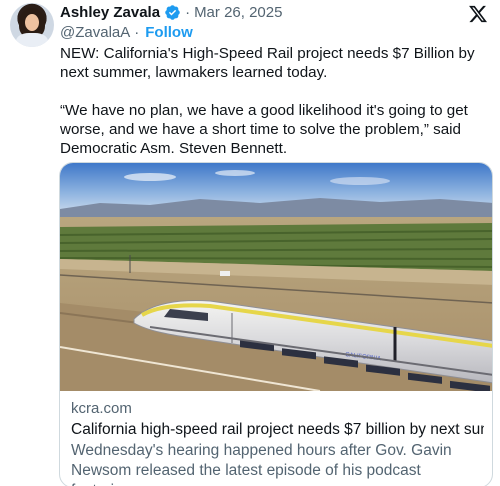  Describe the element at coordinates (110, 12) in the screenshot. I see `author-name: Ashley Zavala` at that location.